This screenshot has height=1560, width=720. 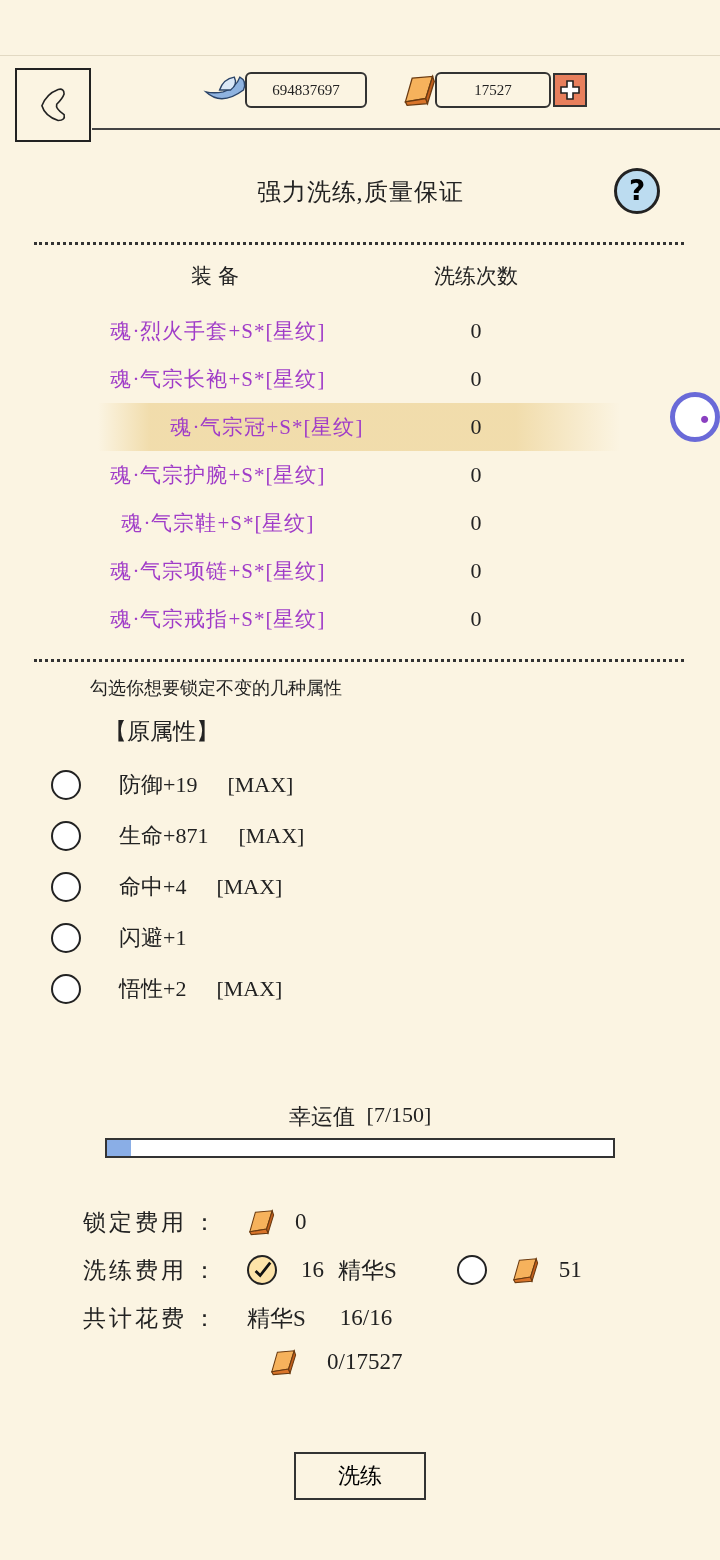 I want to click on currency-amount: 694837697, so click(x=306, y=90).